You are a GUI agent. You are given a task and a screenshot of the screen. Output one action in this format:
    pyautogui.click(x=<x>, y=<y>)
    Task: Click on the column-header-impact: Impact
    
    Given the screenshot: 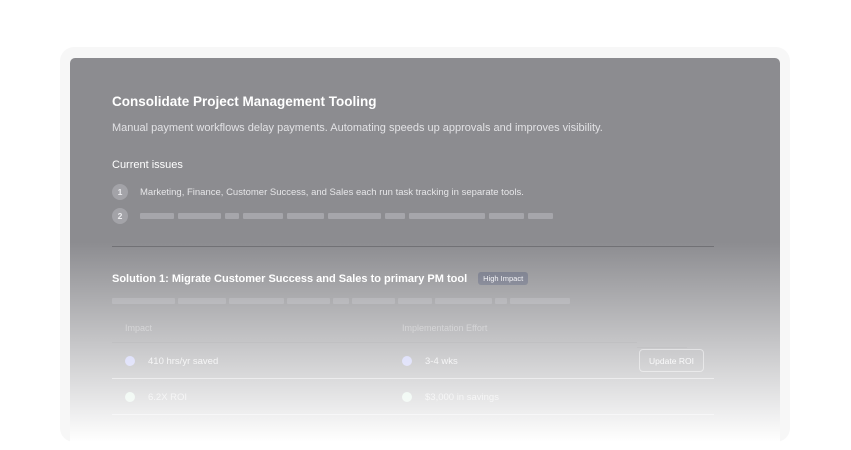 What is the action you would take?
    pyautogui.click(x=139, y=328)
    